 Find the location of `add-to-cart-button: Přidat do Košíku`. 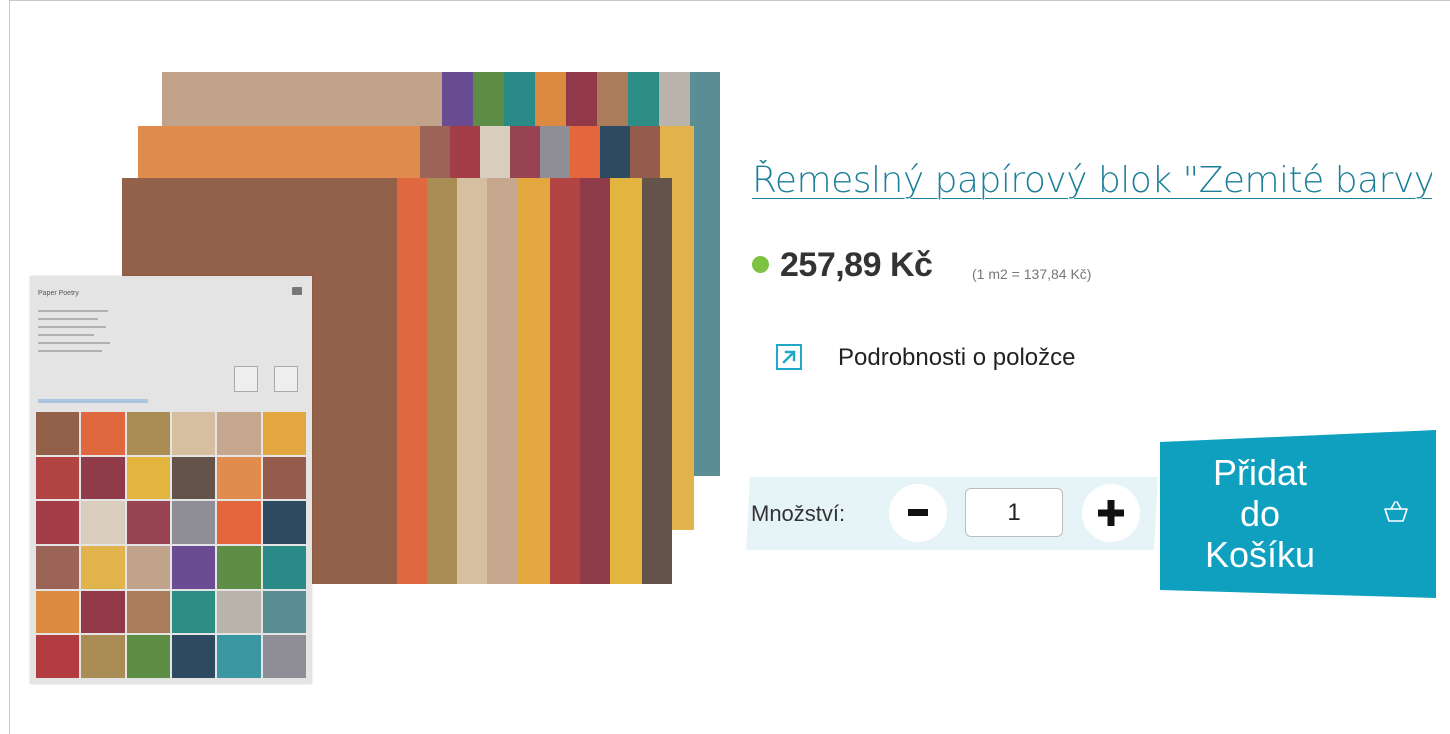

add-to-cart-button: Přidat do Košíku is located at coordinates (1298, 514).